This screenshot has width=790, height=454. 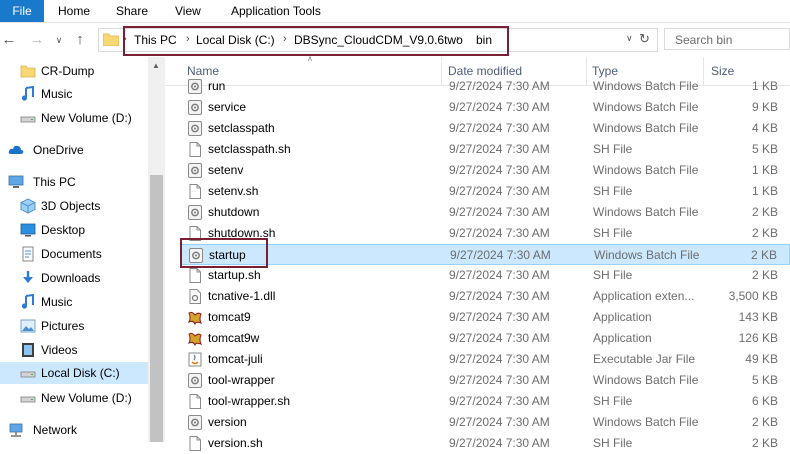 I want to click on file-row: version.sh 9/27/2024 7:30 AM SH File 2 KB, so click(x=485, y=443).